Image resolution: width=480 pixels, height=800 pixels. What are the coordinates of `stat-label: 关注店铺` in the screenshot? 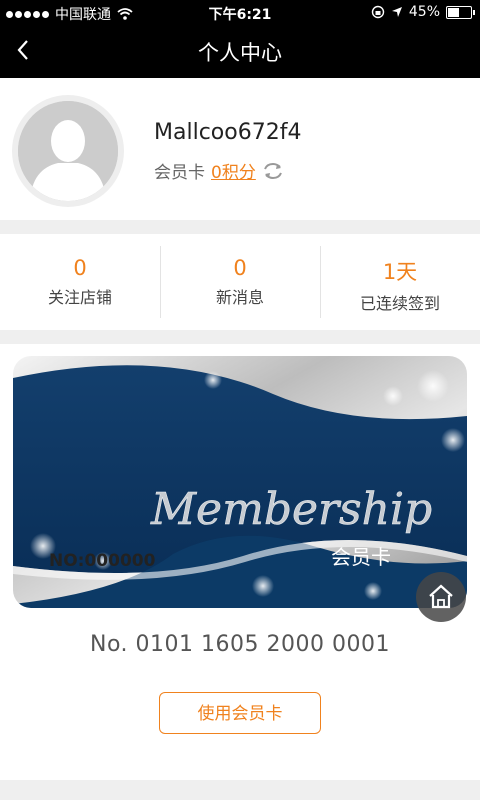 It's located at (79, 297).